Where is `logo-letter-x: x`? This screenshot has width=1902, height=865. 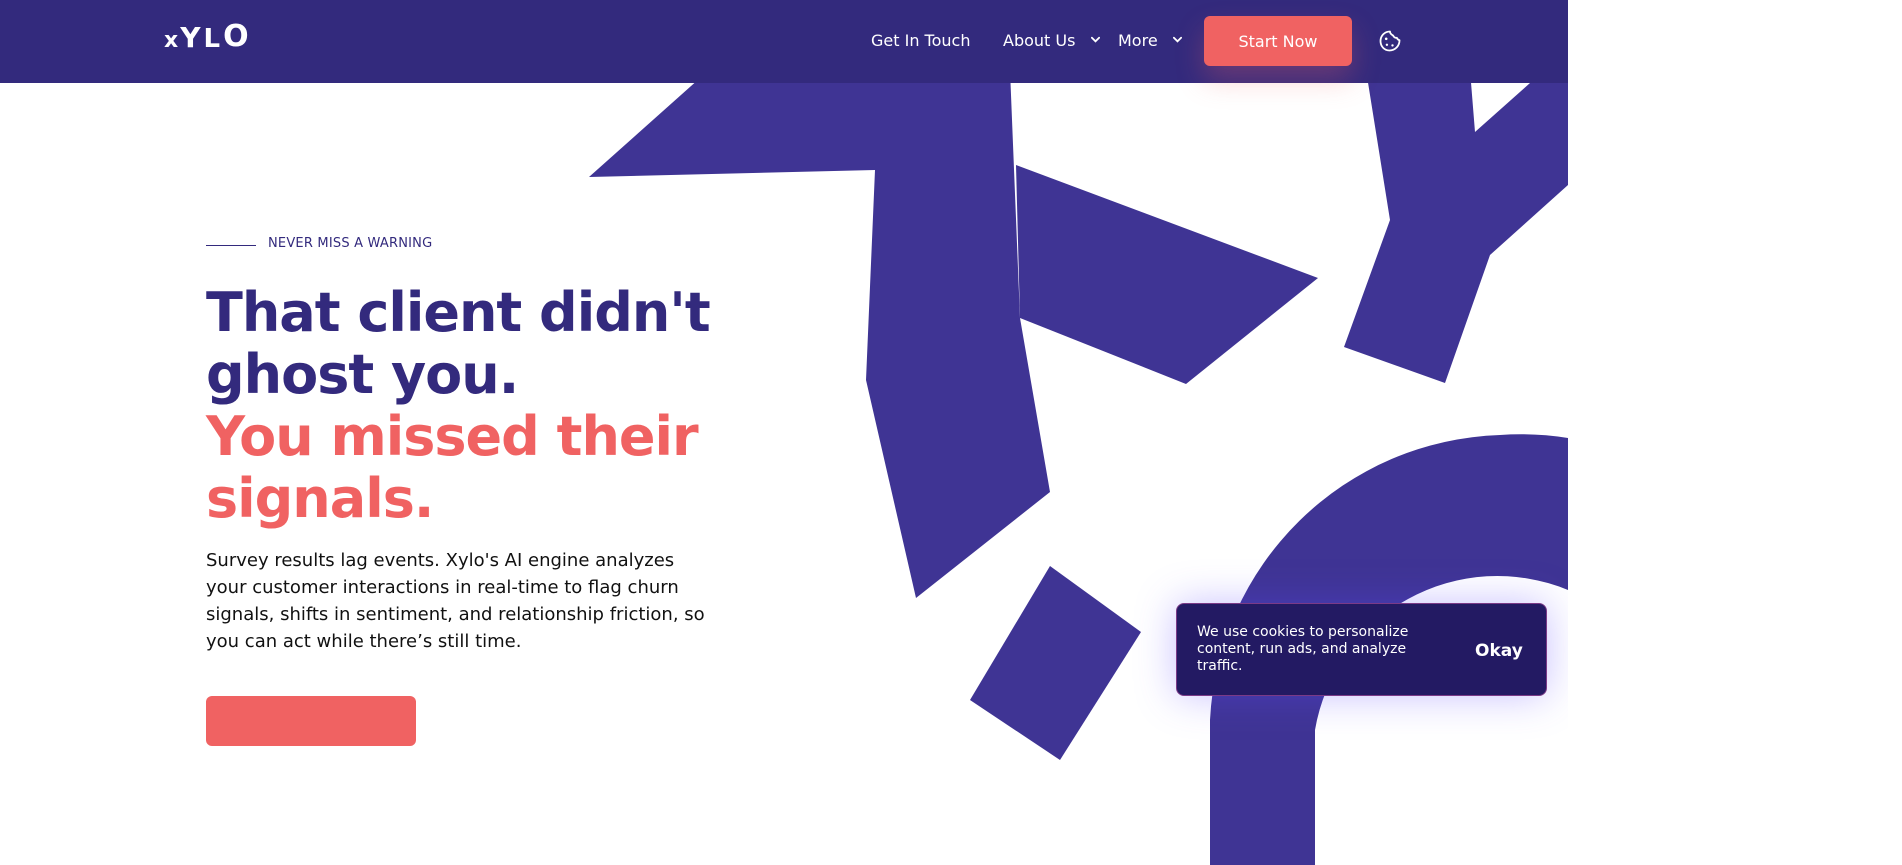
logo-letter-x: x is located at coordinates (172, 40).